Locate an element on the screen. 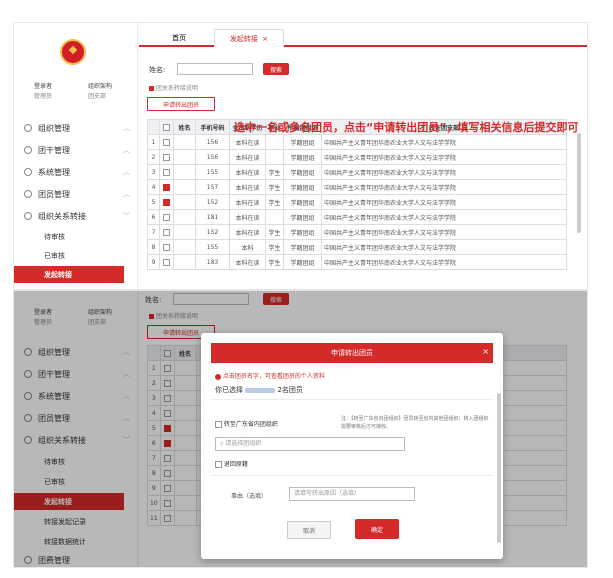 This screenshot has height=578, width=613. table-row: 6 181 本科在读 学籍团组 中国共产主义青年团华南农业大学人文与法学学院 is located at coordinates (357, 217).